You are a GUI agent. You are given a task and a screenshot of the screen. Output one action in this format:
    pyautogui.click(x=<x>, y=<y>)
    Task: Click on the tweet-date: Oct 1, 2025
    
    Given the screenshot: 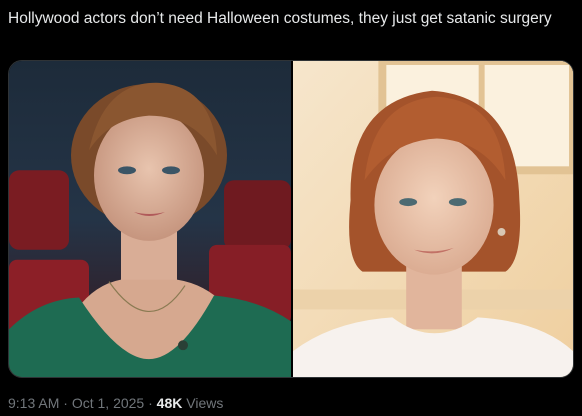 What is the action you would take?
    pyautogui.click(x=108, y=403)
    